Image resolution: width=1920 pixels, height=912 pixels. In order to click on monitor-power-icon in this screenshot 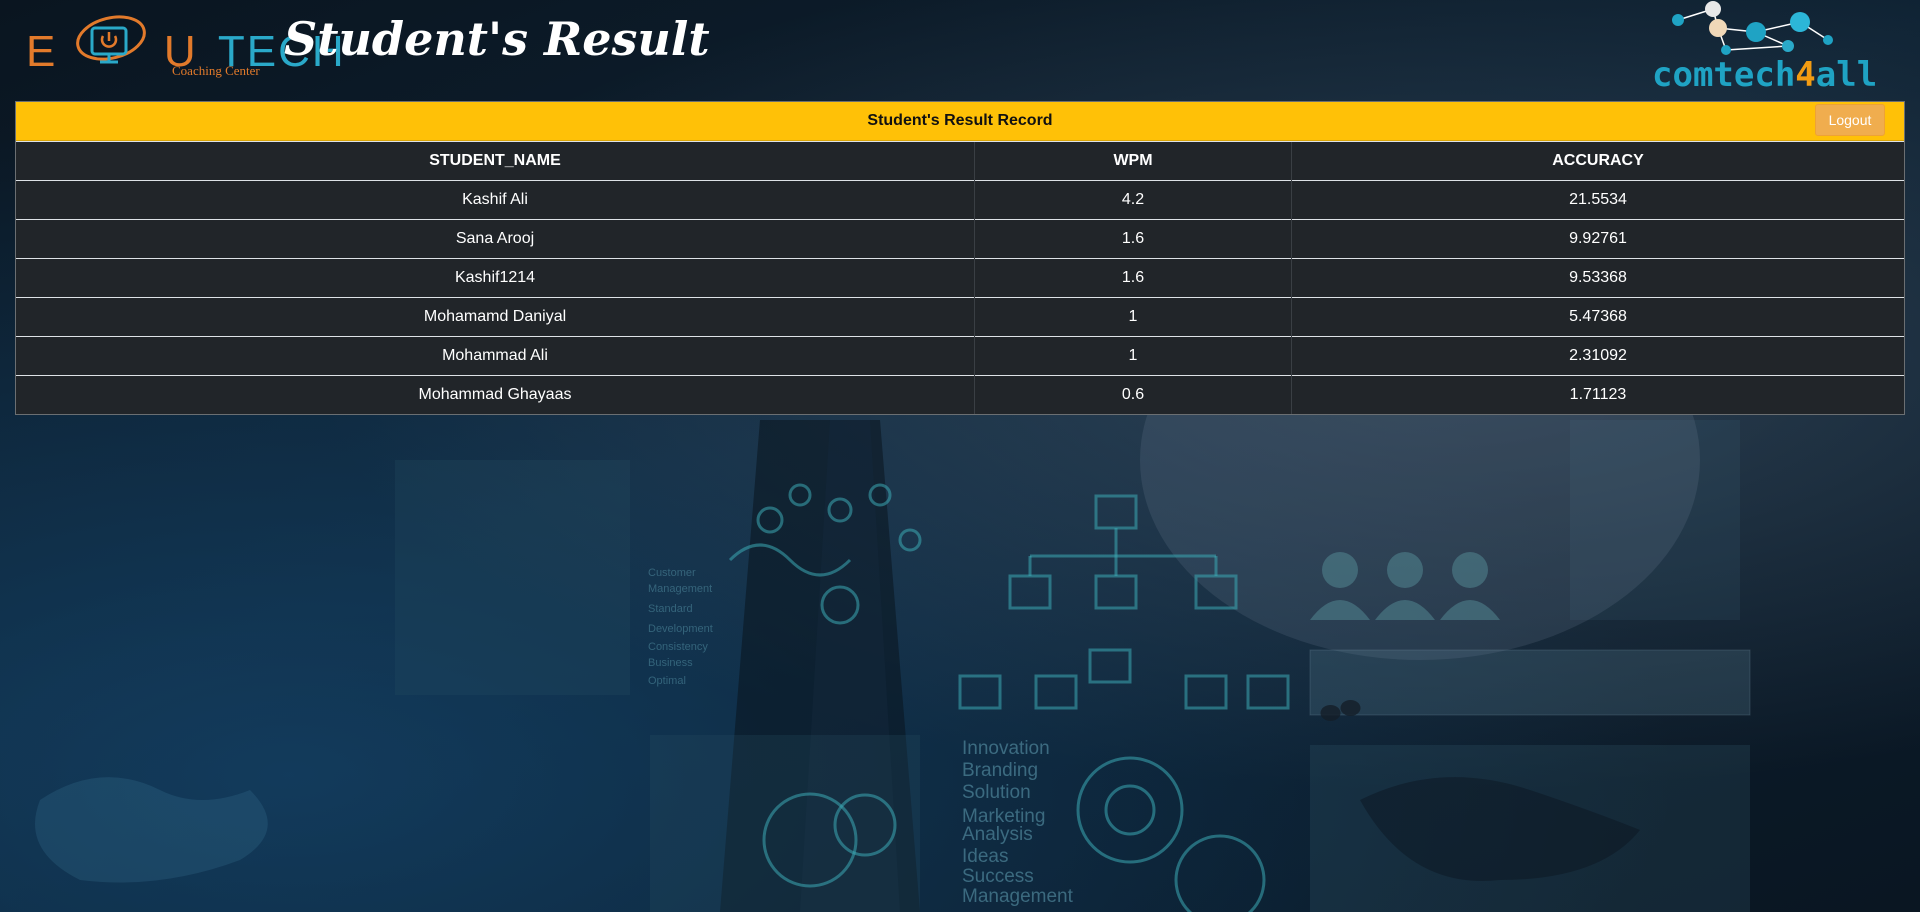, I will do `click(110, 39)`.